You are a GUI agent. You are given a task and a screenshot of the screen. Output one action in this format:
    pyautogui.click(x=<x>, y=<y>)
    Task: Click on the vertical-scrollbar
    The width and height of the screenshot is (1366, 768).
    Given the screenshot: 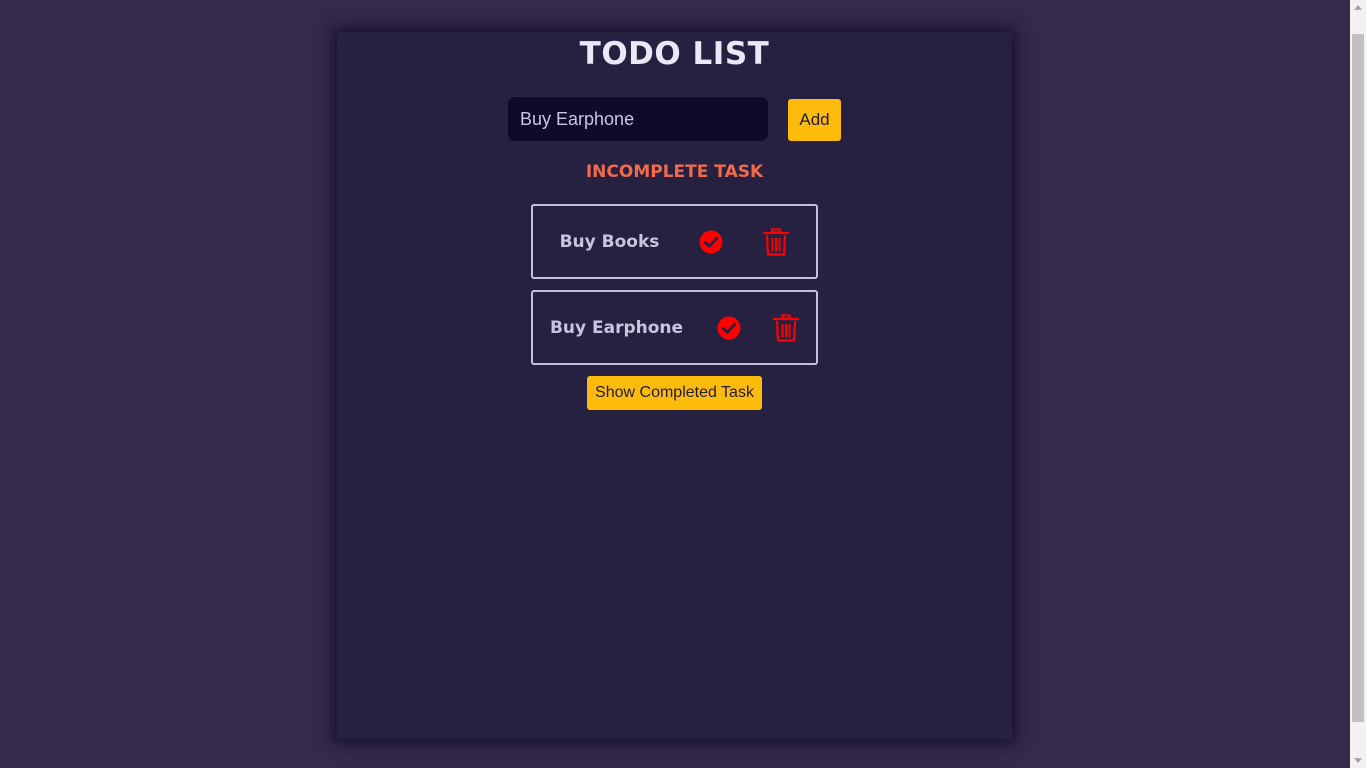 What is the action you would take?
    pyautogui.click(x=1358, y=384)
    